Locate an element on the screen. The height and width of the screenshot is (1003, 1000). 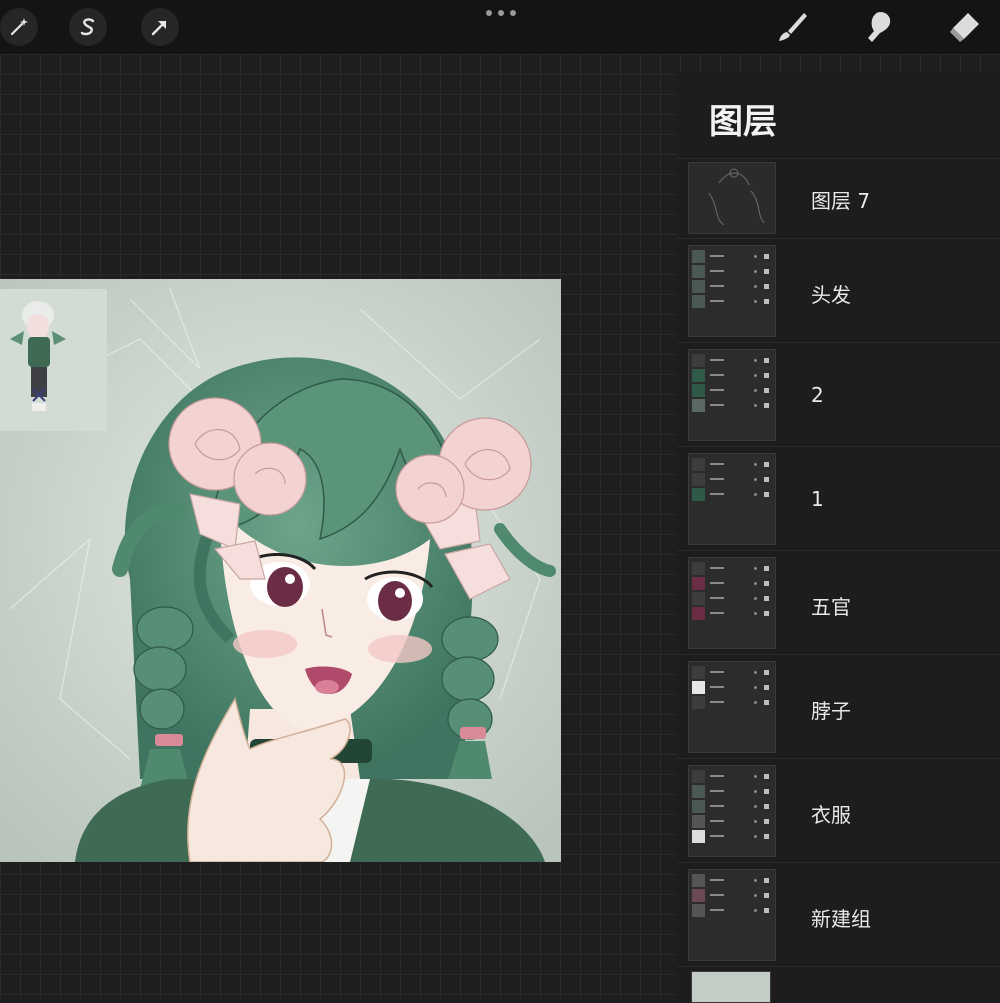
selection-button is located at coordinates (88, 27).